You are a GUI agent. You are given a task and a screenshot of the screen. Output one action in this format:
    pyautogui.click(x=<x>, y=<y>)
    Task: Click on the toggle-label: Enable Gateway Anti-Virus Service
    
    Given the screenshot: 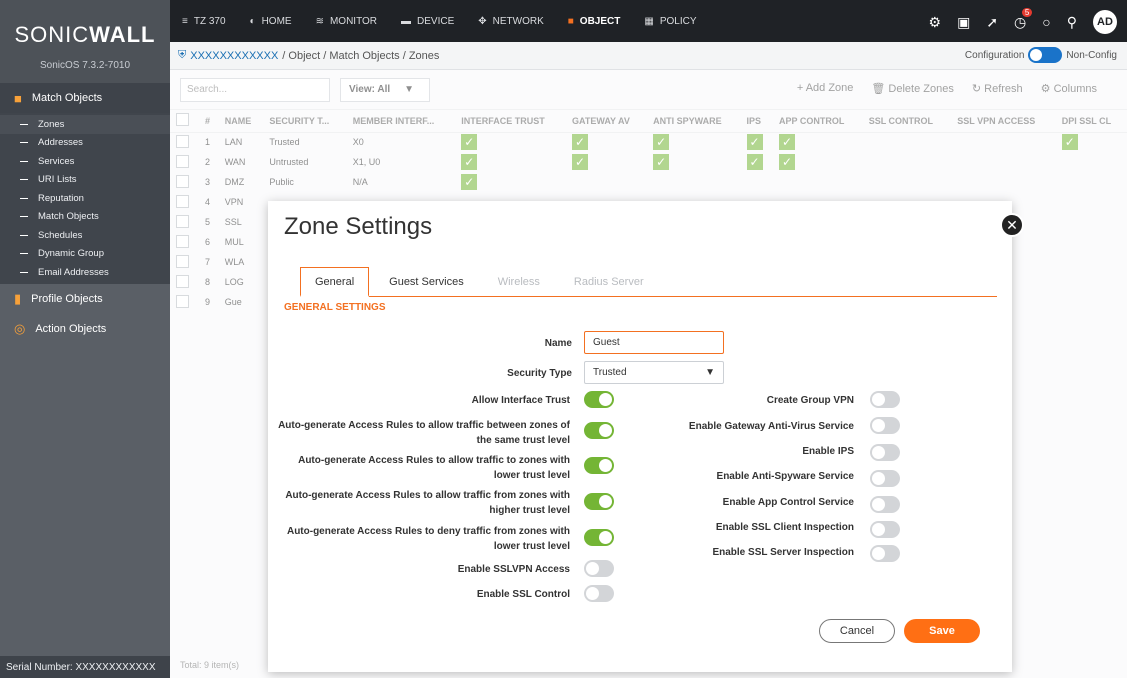 What is the action you would take?
    pyautogui.click(x=771, y=426)
    